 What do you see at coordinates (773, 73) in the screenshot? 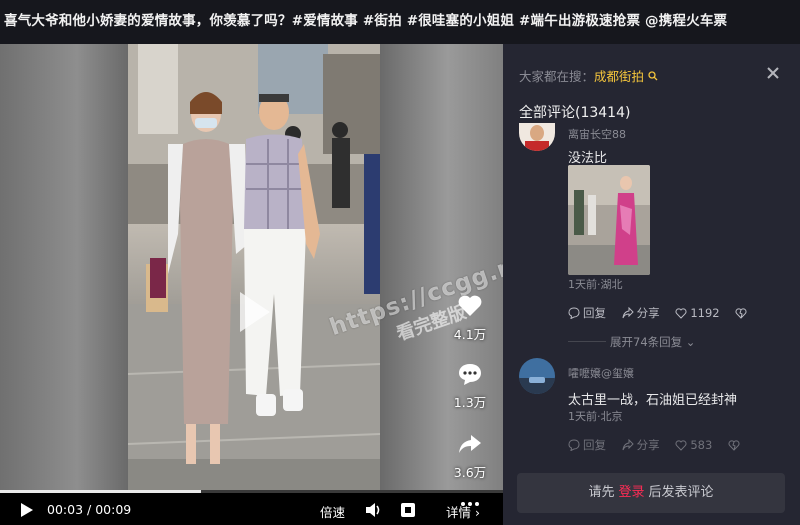
I see `close-icon` at bounding box center [773, 73].